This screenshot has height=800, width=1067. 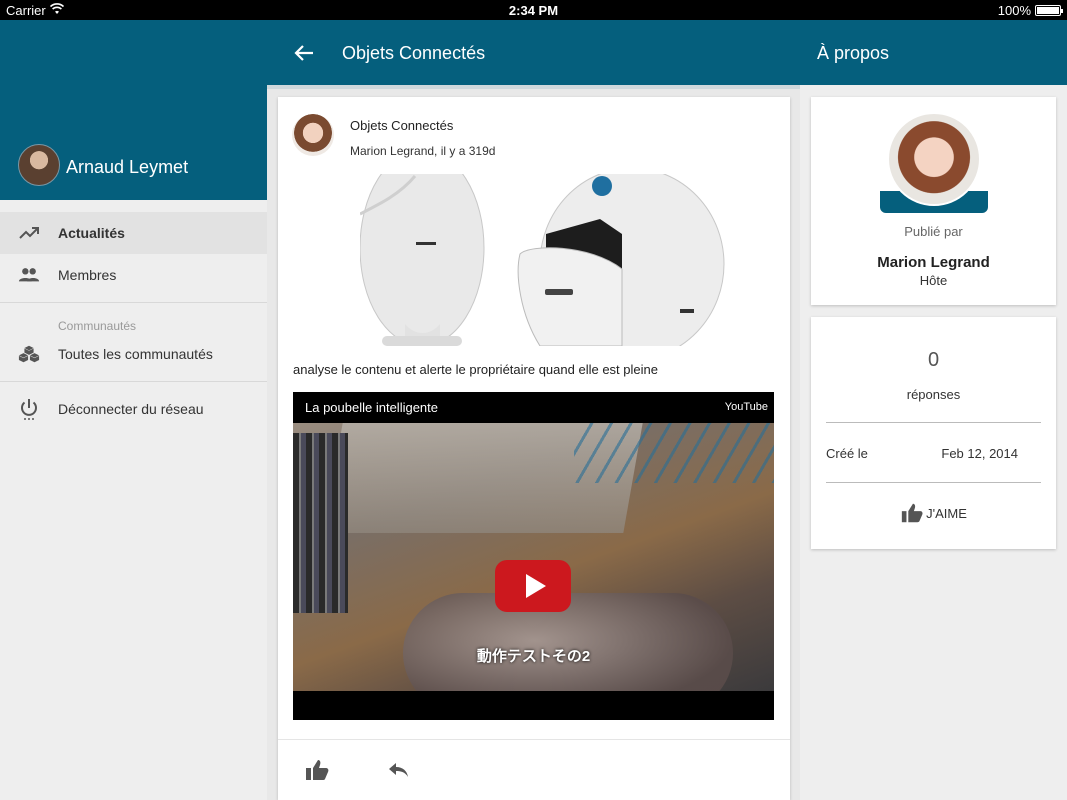 I want to click on reply-icon, so click(x=398, y=770).